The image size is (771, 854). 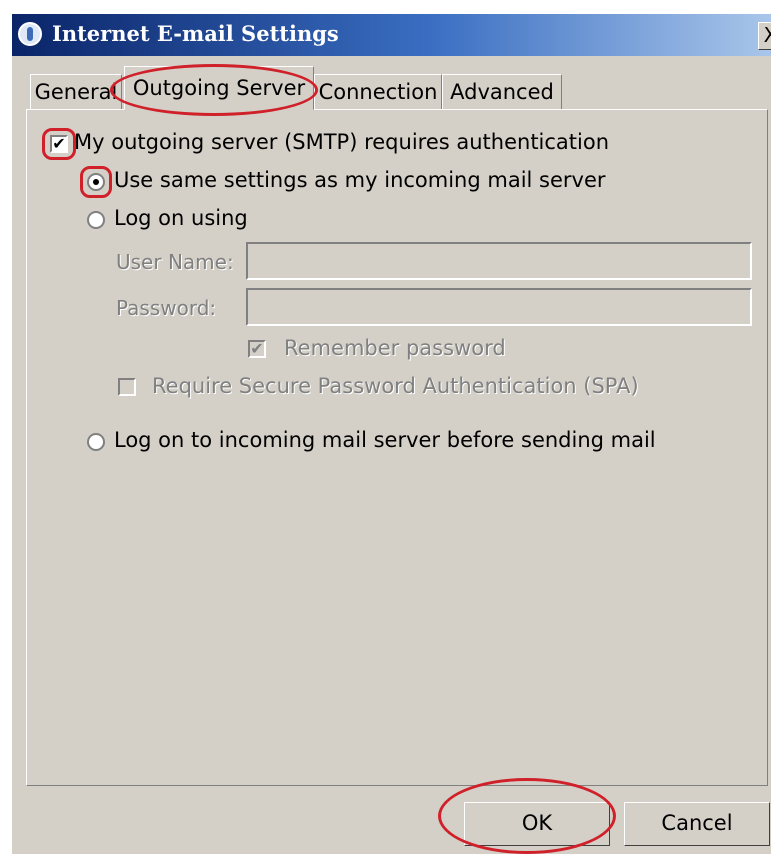 What do you see at coordinates (30, 34) in the screenshot?
I see `outlook-app-icon` at bounding box center [30, 34].